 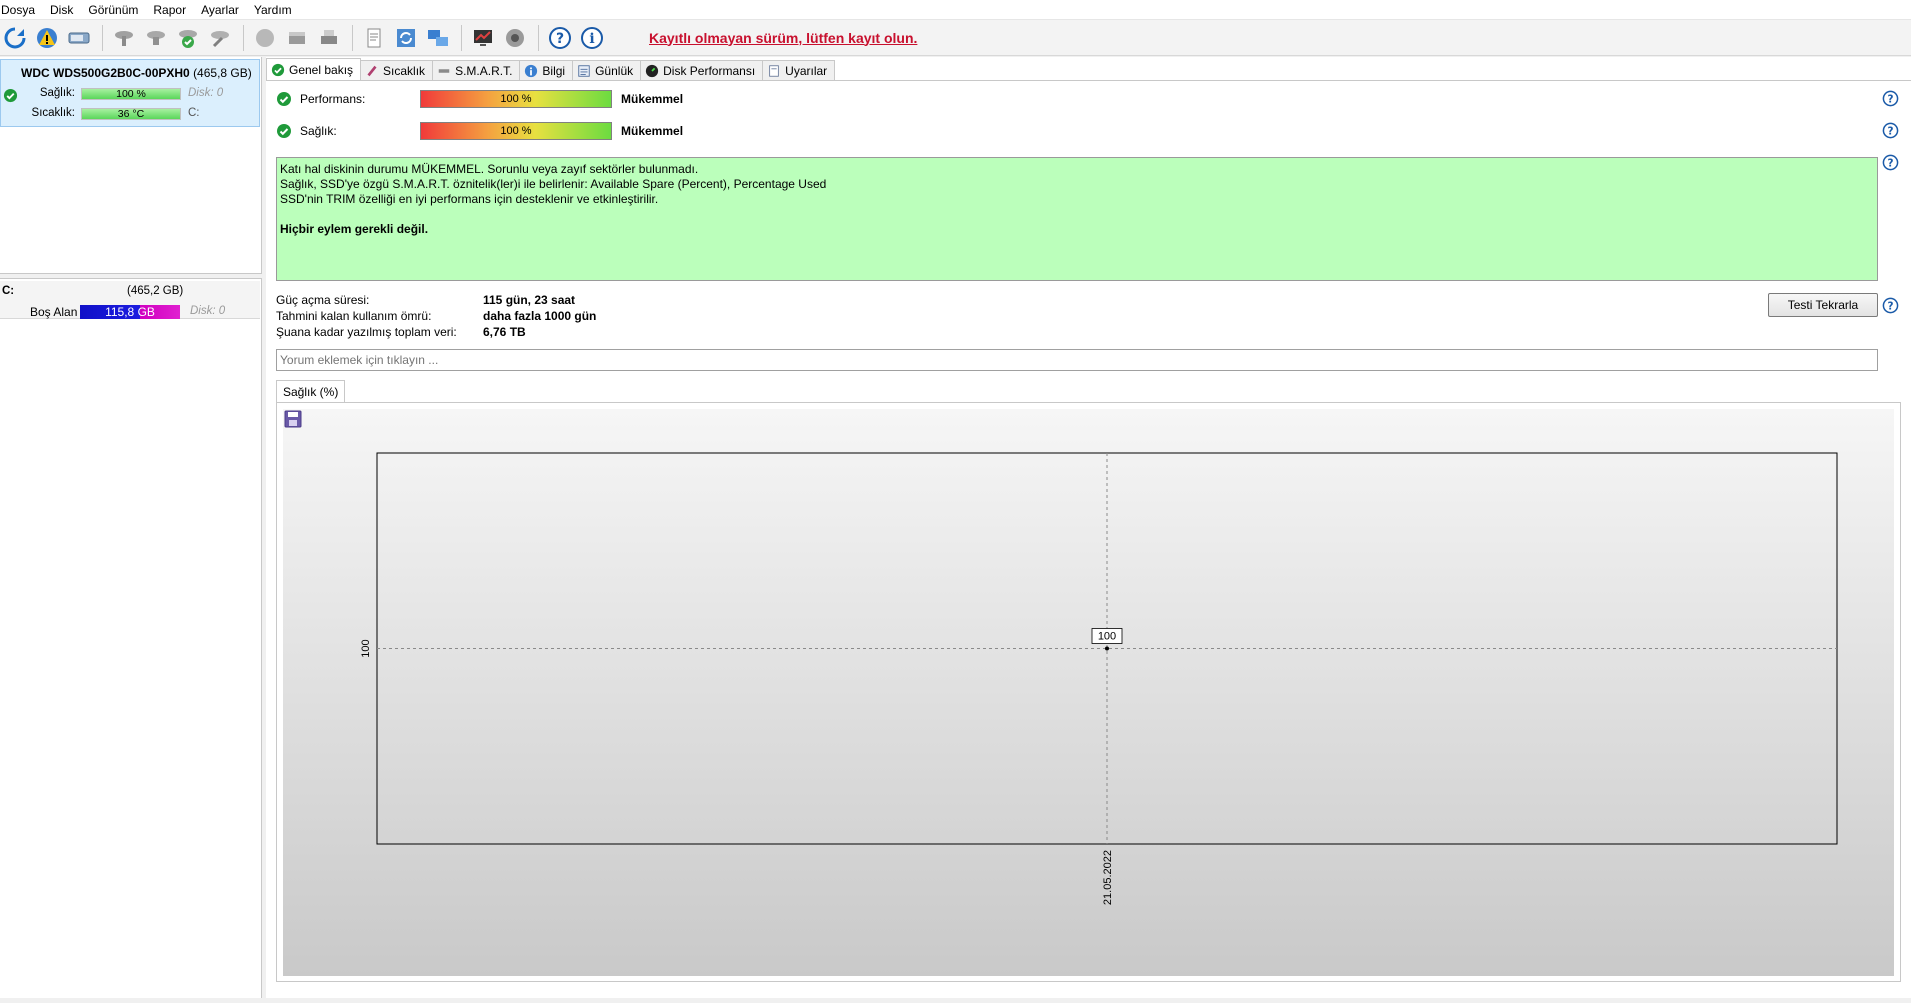 I want to click on retest-button: Testi Tekrarla, so click(x=1823, y=305).